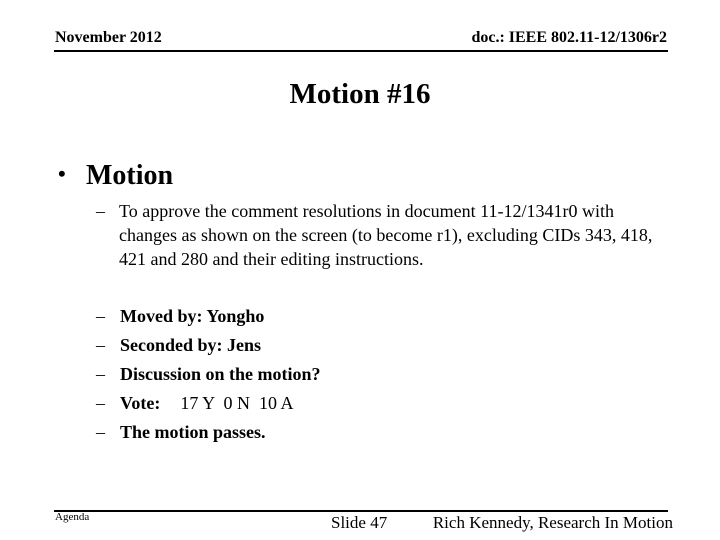  I want to click on footer-author: Rich Kennedy, Research In Motion, so click(552, 522).